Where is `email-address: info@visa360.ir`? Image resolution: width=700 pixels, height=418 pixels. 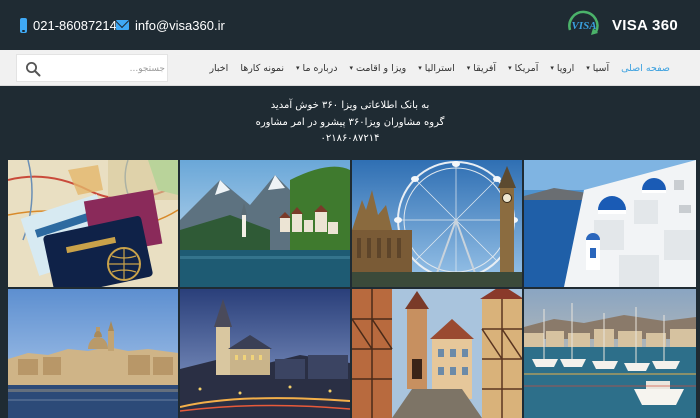 email-address: info@visa360.ir is located at coordinates (180, 25).